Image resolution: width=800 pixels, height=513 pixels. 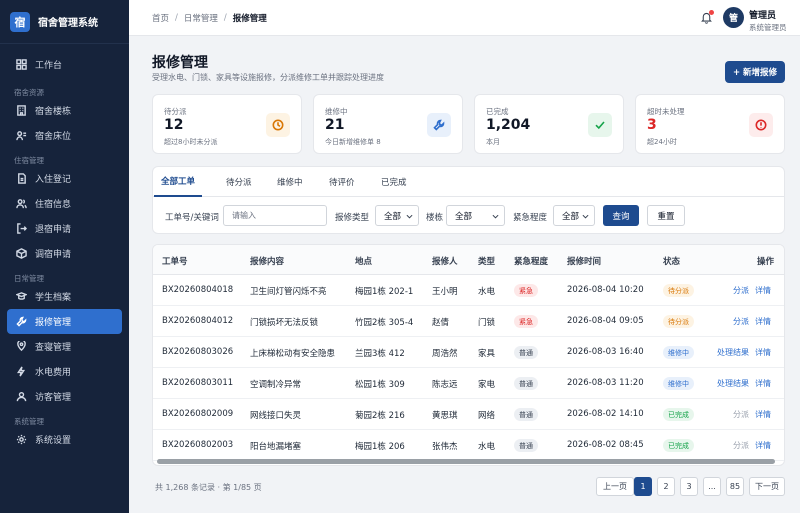 I want to click on avatar: 管, so click(x=733, y=17).